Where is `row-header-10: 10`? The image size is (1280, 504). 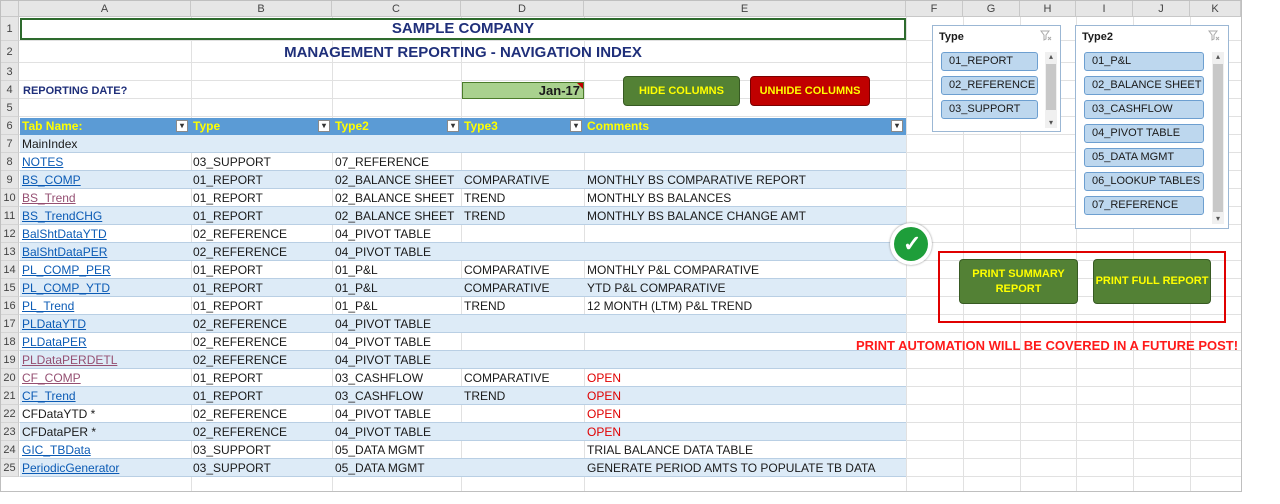
row-header-10: 10 is located at coordinates (10, 198).